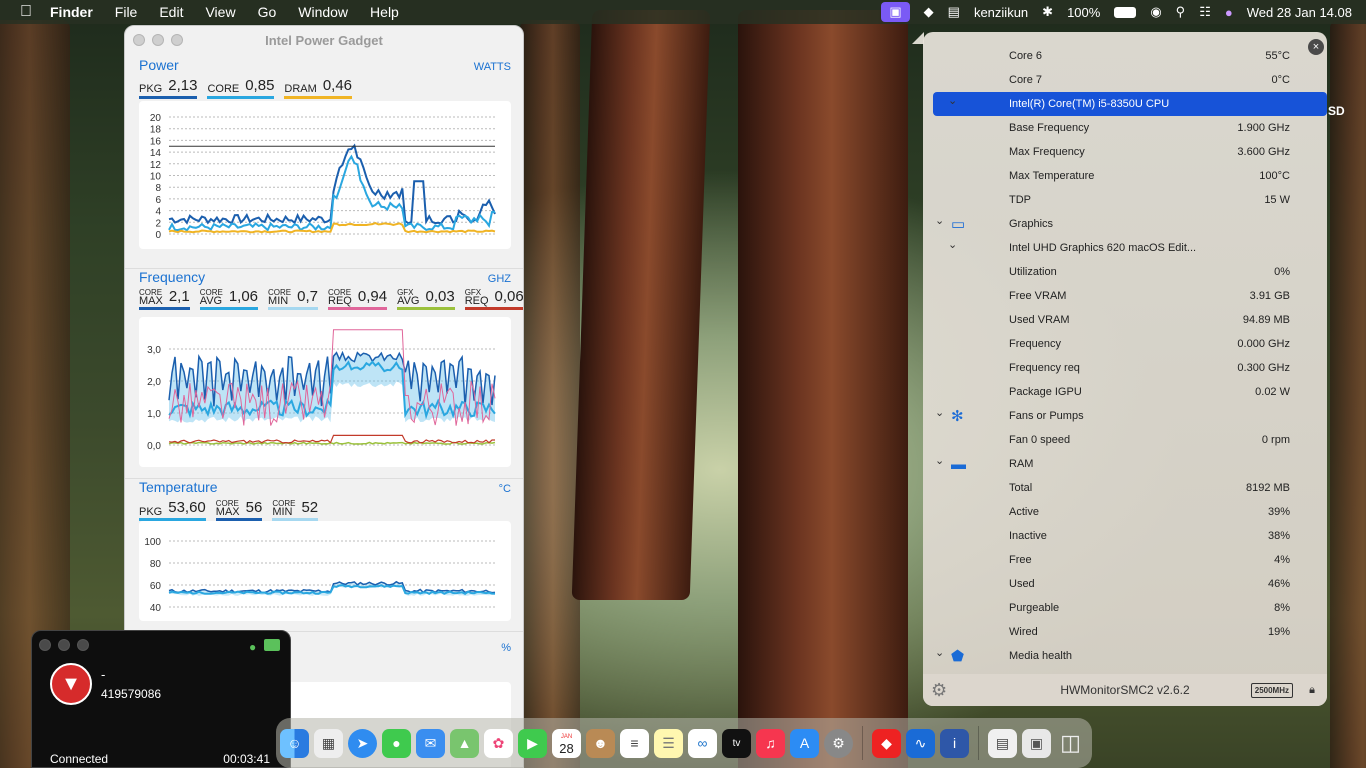 This screenshot has width=1366, height=768. What do you see at coordinates (362, 743) in the screenshot?
I see `safari-icon: ➤` at bounding box center [362, 743].